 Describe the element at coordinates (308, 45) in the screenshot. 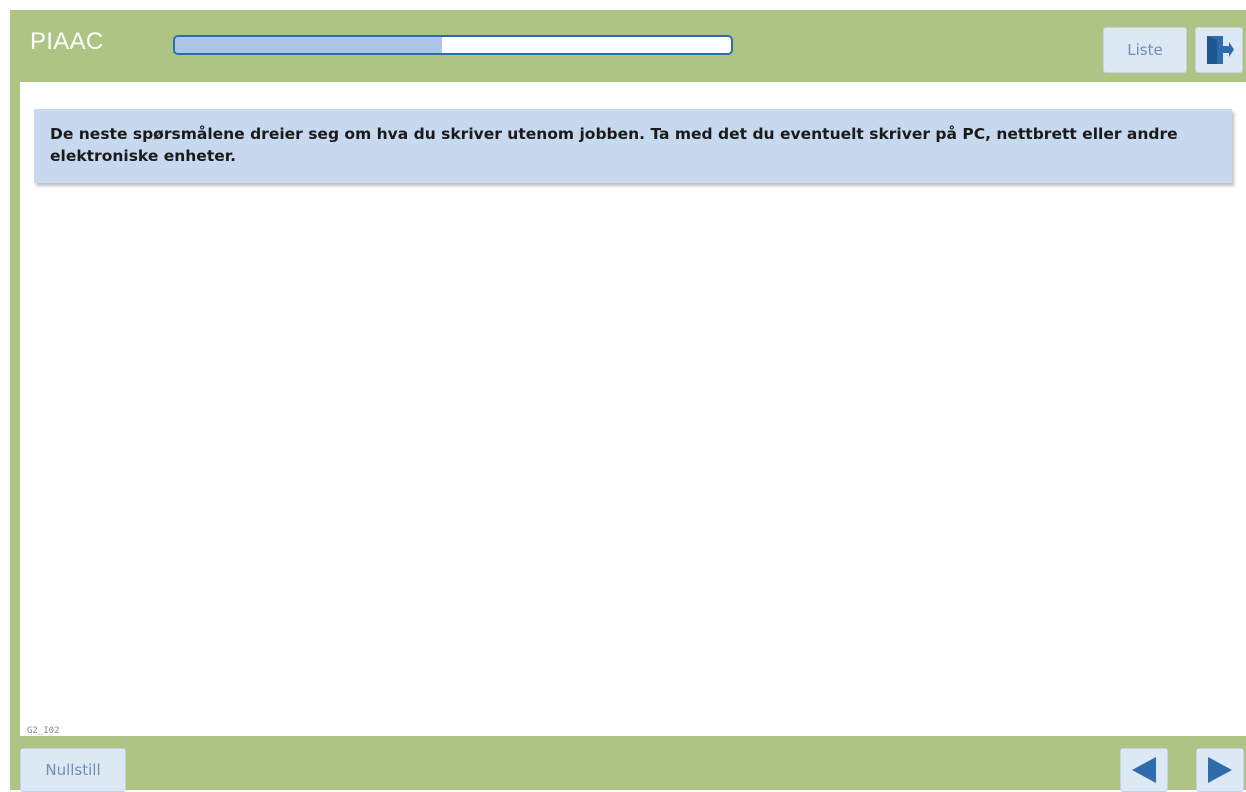

I see `progress-fill` at that location.